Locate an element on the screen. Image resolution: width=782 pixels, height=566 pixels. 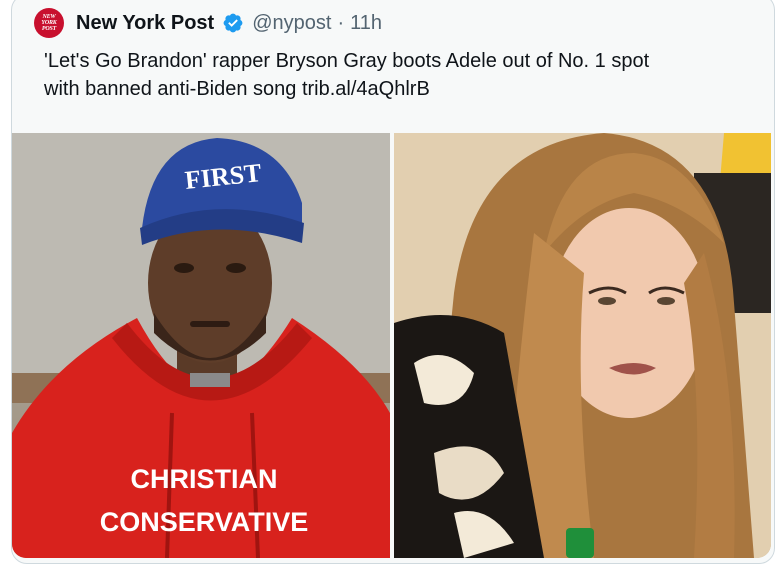
timestamp: 11h is located at coordinates (366, 23).